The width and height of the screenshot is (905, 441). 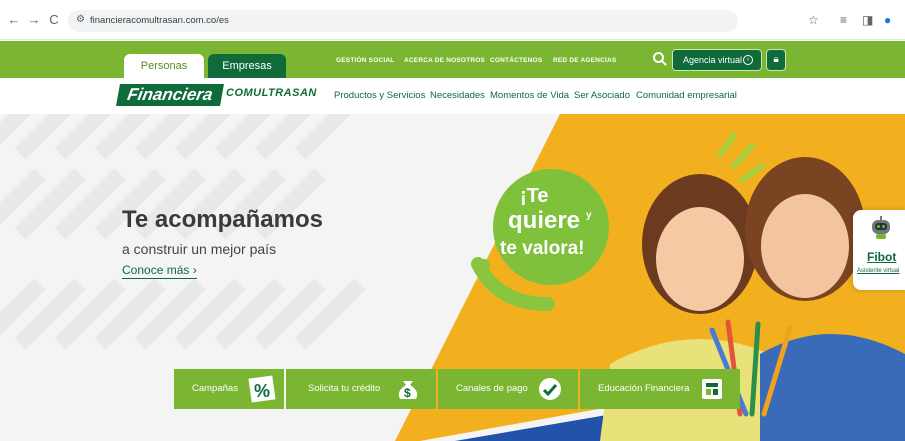 I want to click on reload-icon: C, so click(x=54, y=20).